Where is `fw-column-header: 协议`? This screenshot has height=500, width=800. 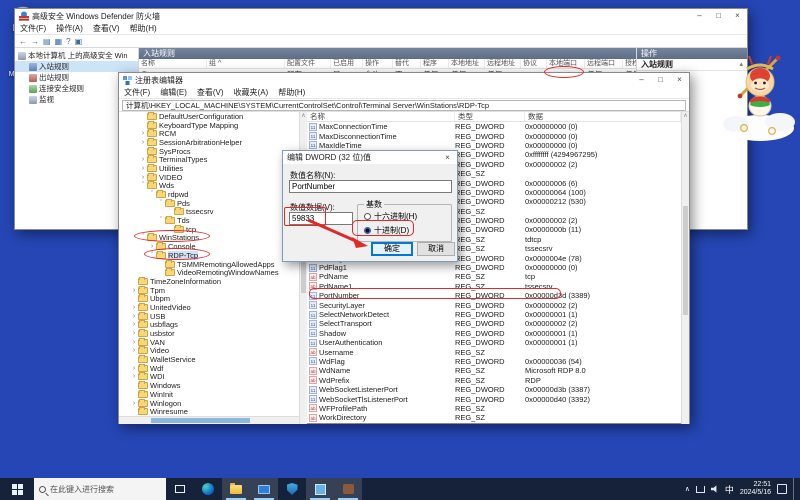 fw-column-header: 协议 is located at coordinates (534, 63).